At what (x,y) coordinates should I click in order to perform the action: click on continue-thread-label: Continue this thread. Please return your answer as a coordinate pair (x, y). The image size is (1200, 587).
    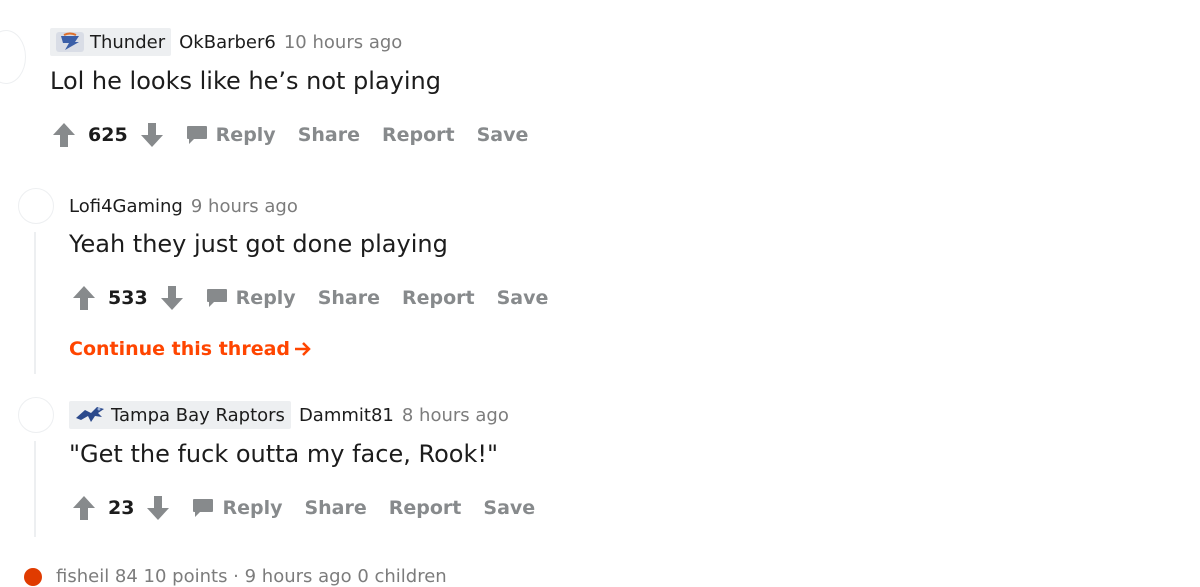
    Looking at the image, I should click on (180, 349).